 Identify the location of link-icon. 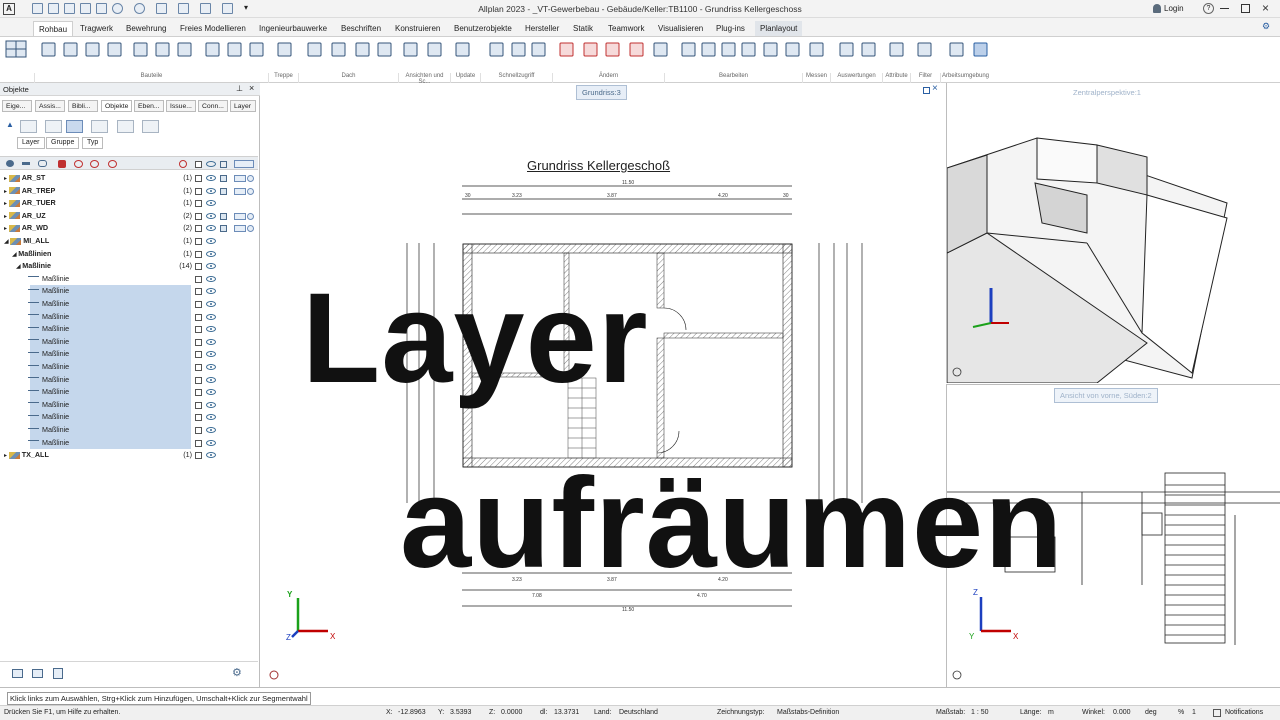
(42, 163).